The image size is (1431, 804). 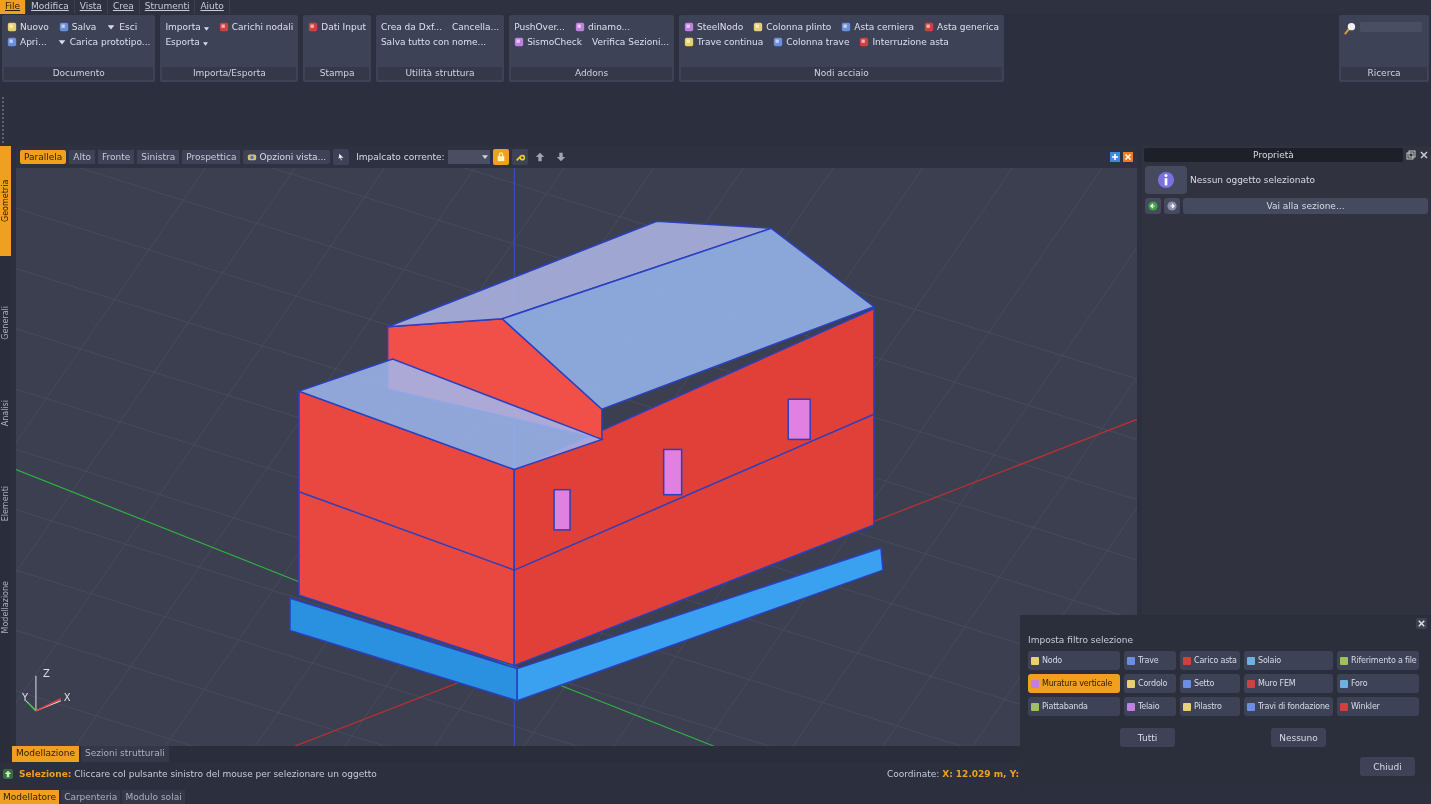 What do you see at coordinates (560, 157) in the screenshot?
I see `arrow-down-icon` at bounding box center [560, 157].